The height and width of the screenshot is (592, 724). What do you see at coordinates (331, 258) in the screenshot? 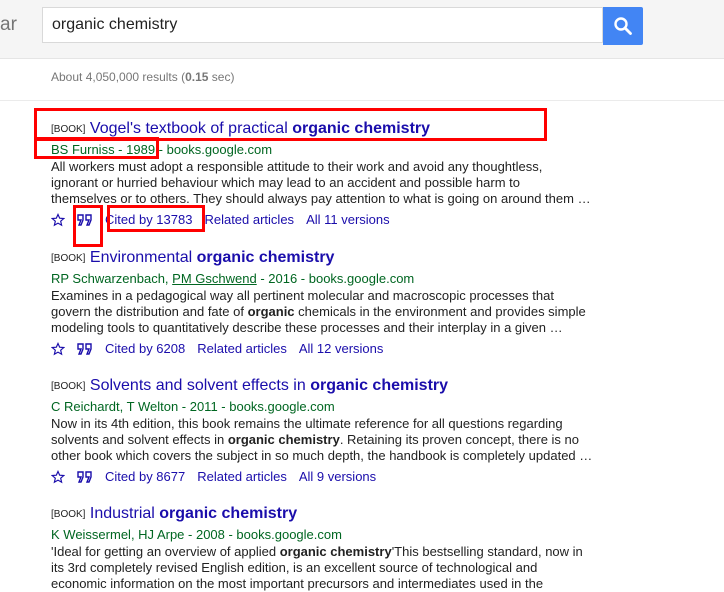
I see `result-title: [BOOK] Environmental organic chemistry` at bounding box center [331, 258].